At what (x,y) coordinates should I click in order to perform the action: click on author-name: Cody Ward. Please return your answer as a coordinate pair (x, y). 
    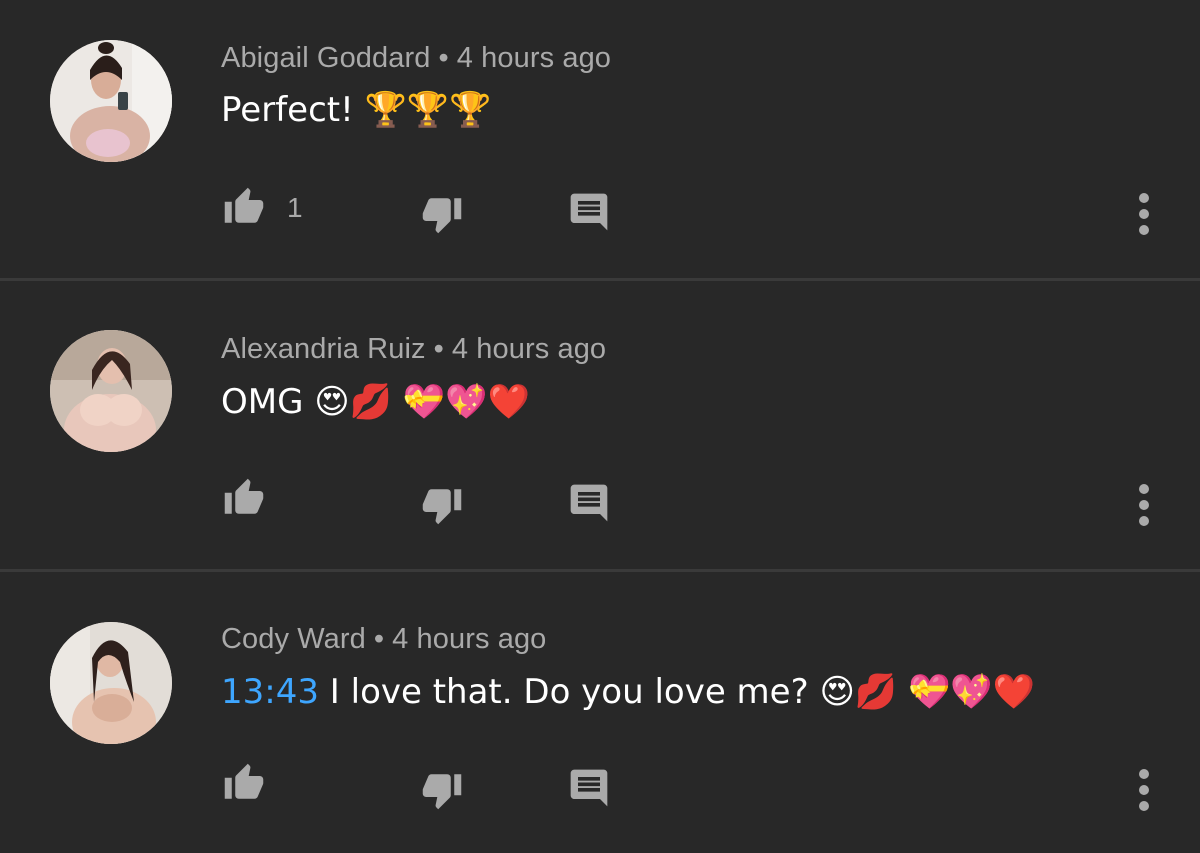
    Looking at the image, I should click on (293, 639).